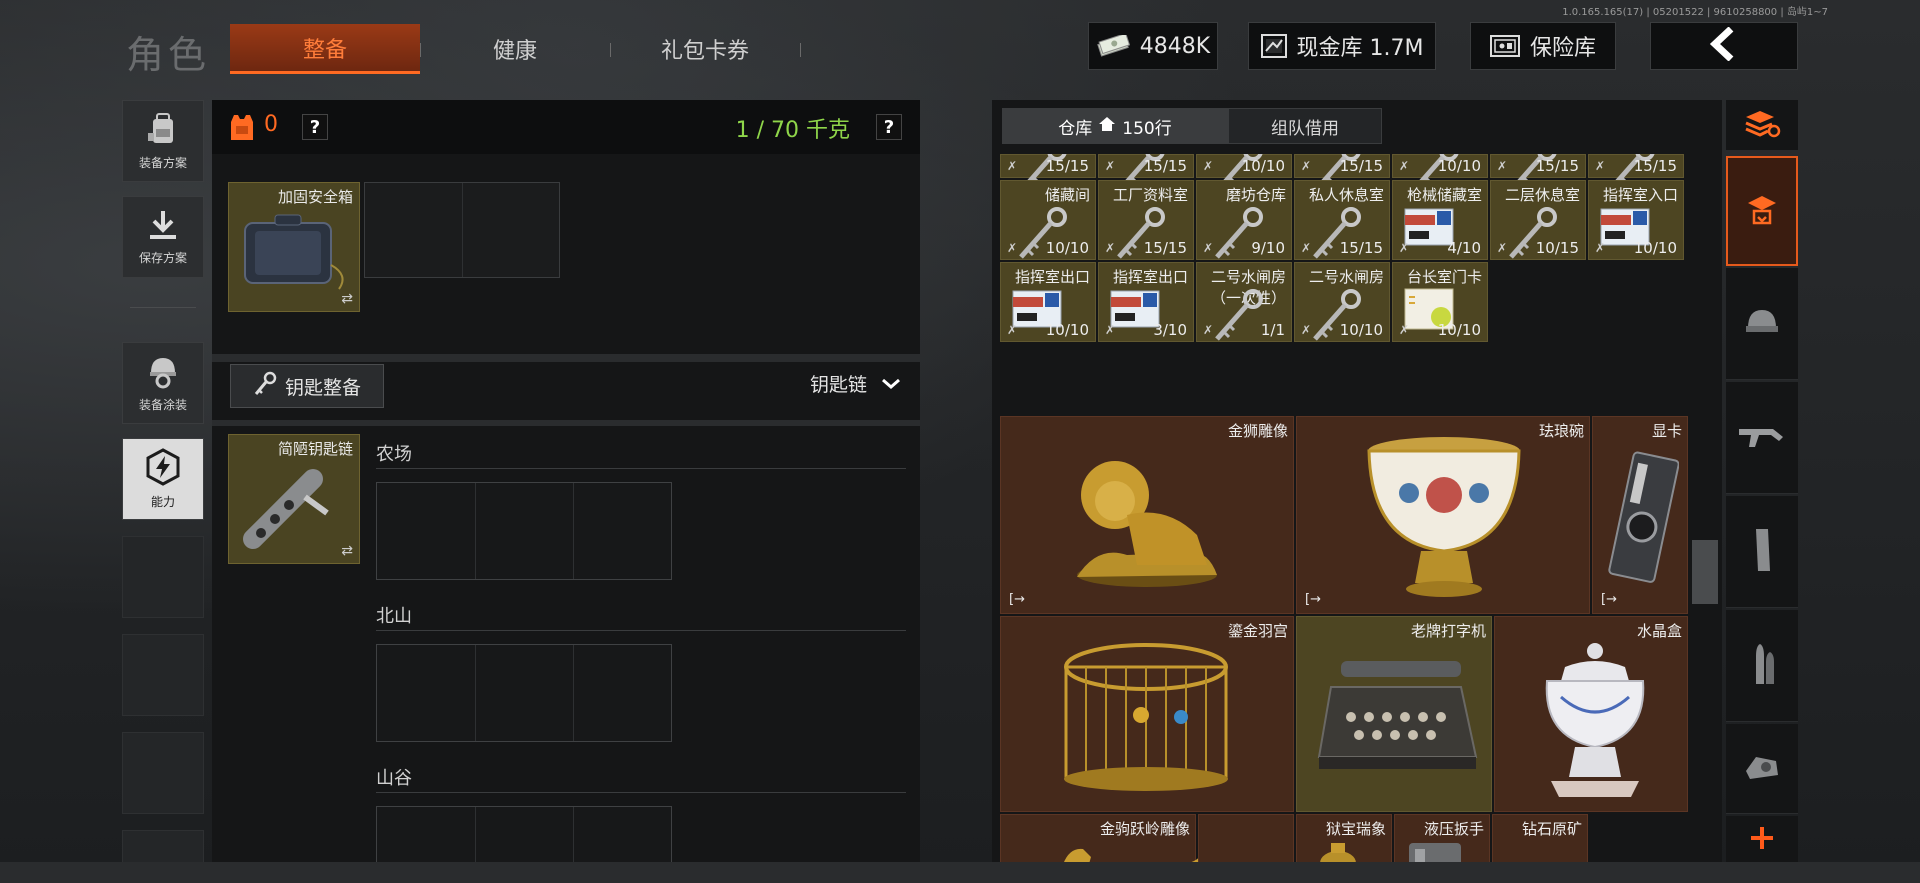  What do you see at coordinates (524, 693) in the screenshot?
I see `key-group-north-hill-grid` at bounding box center [524, 693].